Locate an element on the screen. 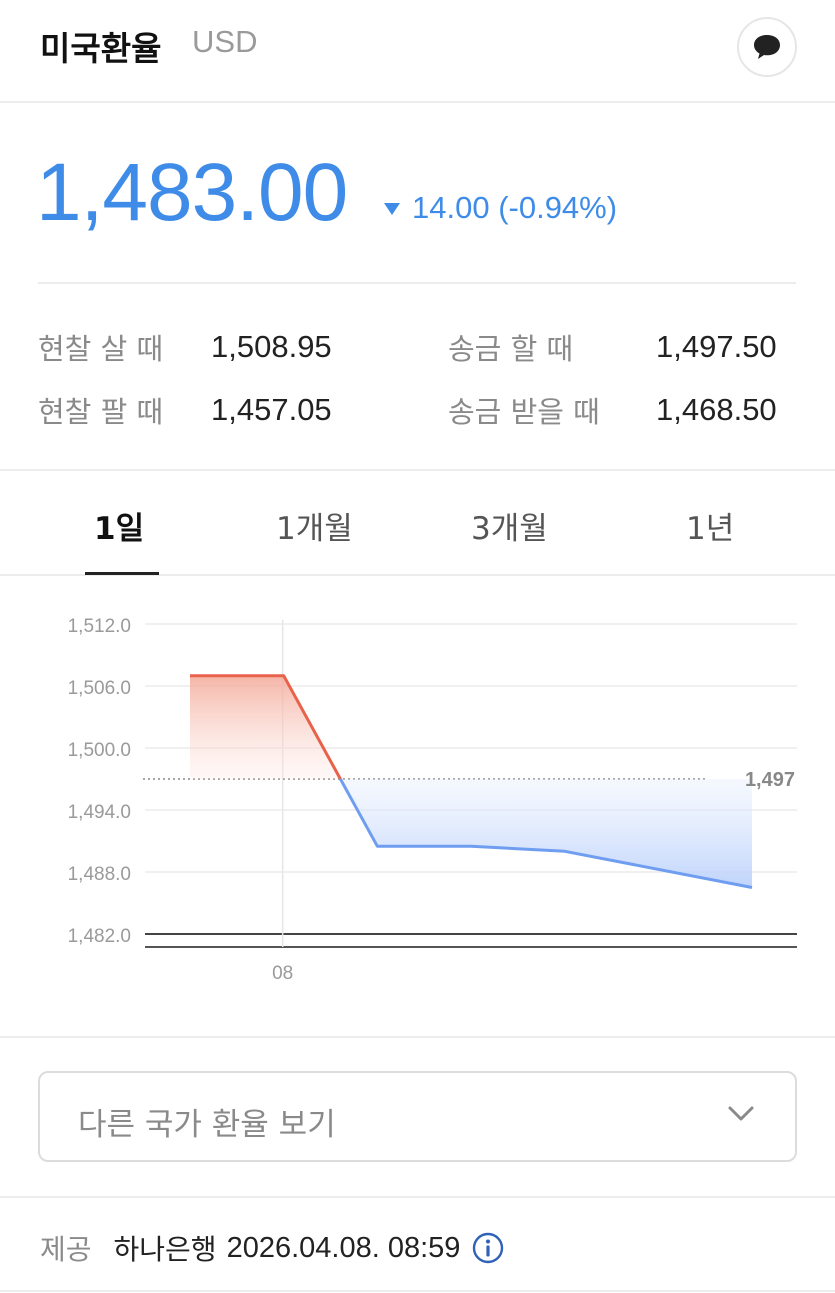 This screenshot has height=1293, width=835. price-change-value: 14.00 (-0.94%) is located at coordinates (515, 207).